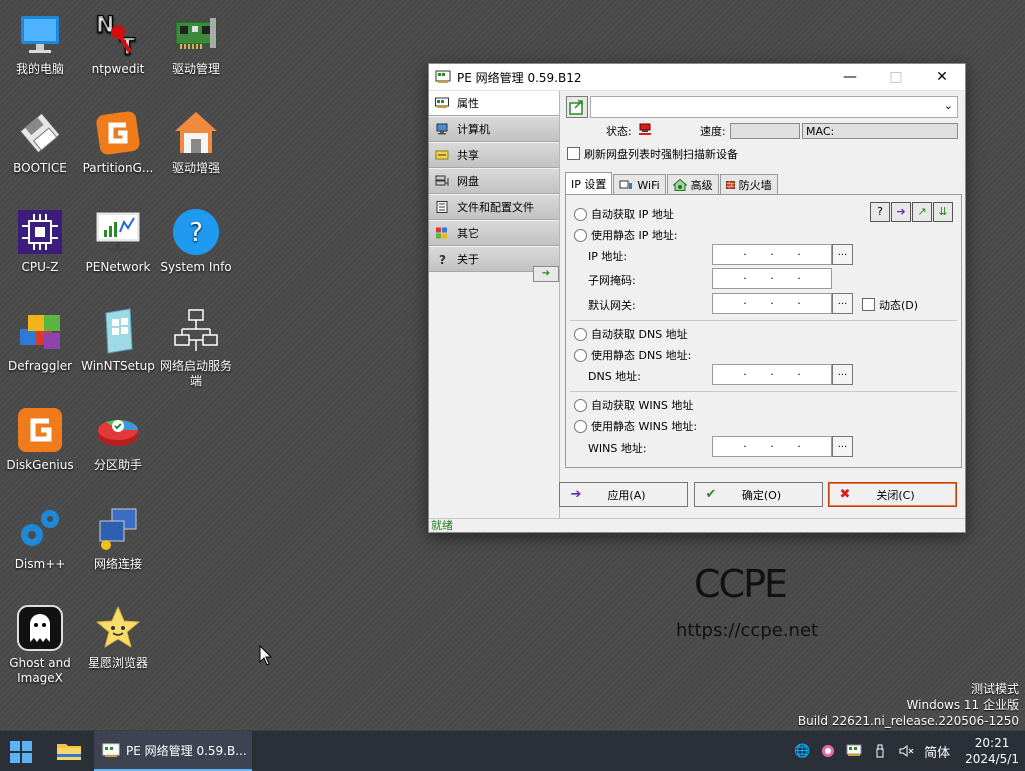 This screenshot has height=771, width=1025. What do you see at coordinates (661, 154) in the screenshot?
I see `refresh-checkbox-label: 刷新网盘列表时强制扫描新设备` at bounding box center [661, 154].